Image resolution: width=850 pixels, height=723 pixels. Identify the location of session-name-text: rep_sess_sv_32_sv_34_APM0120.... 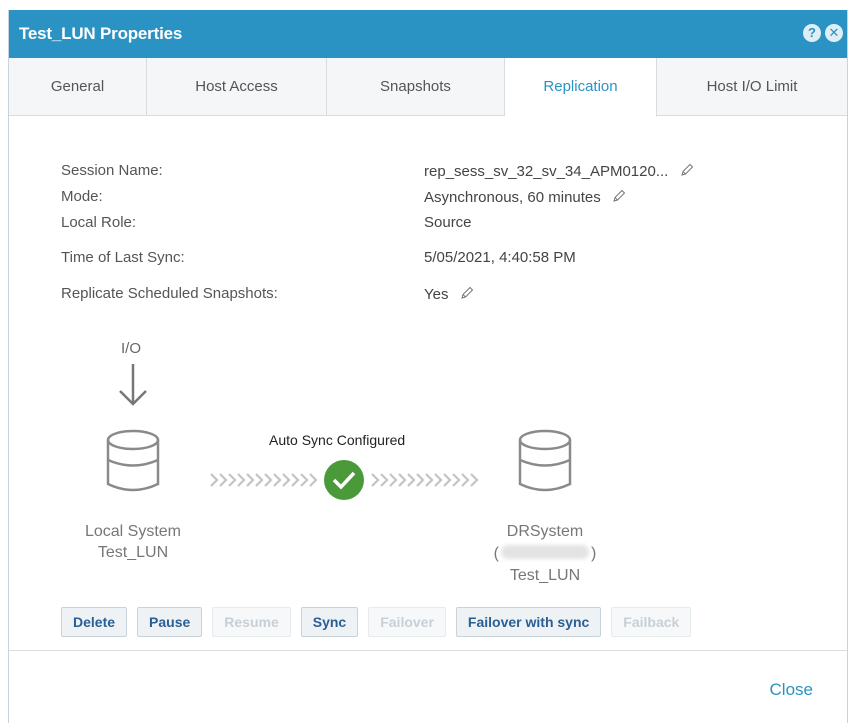
(546, 171).